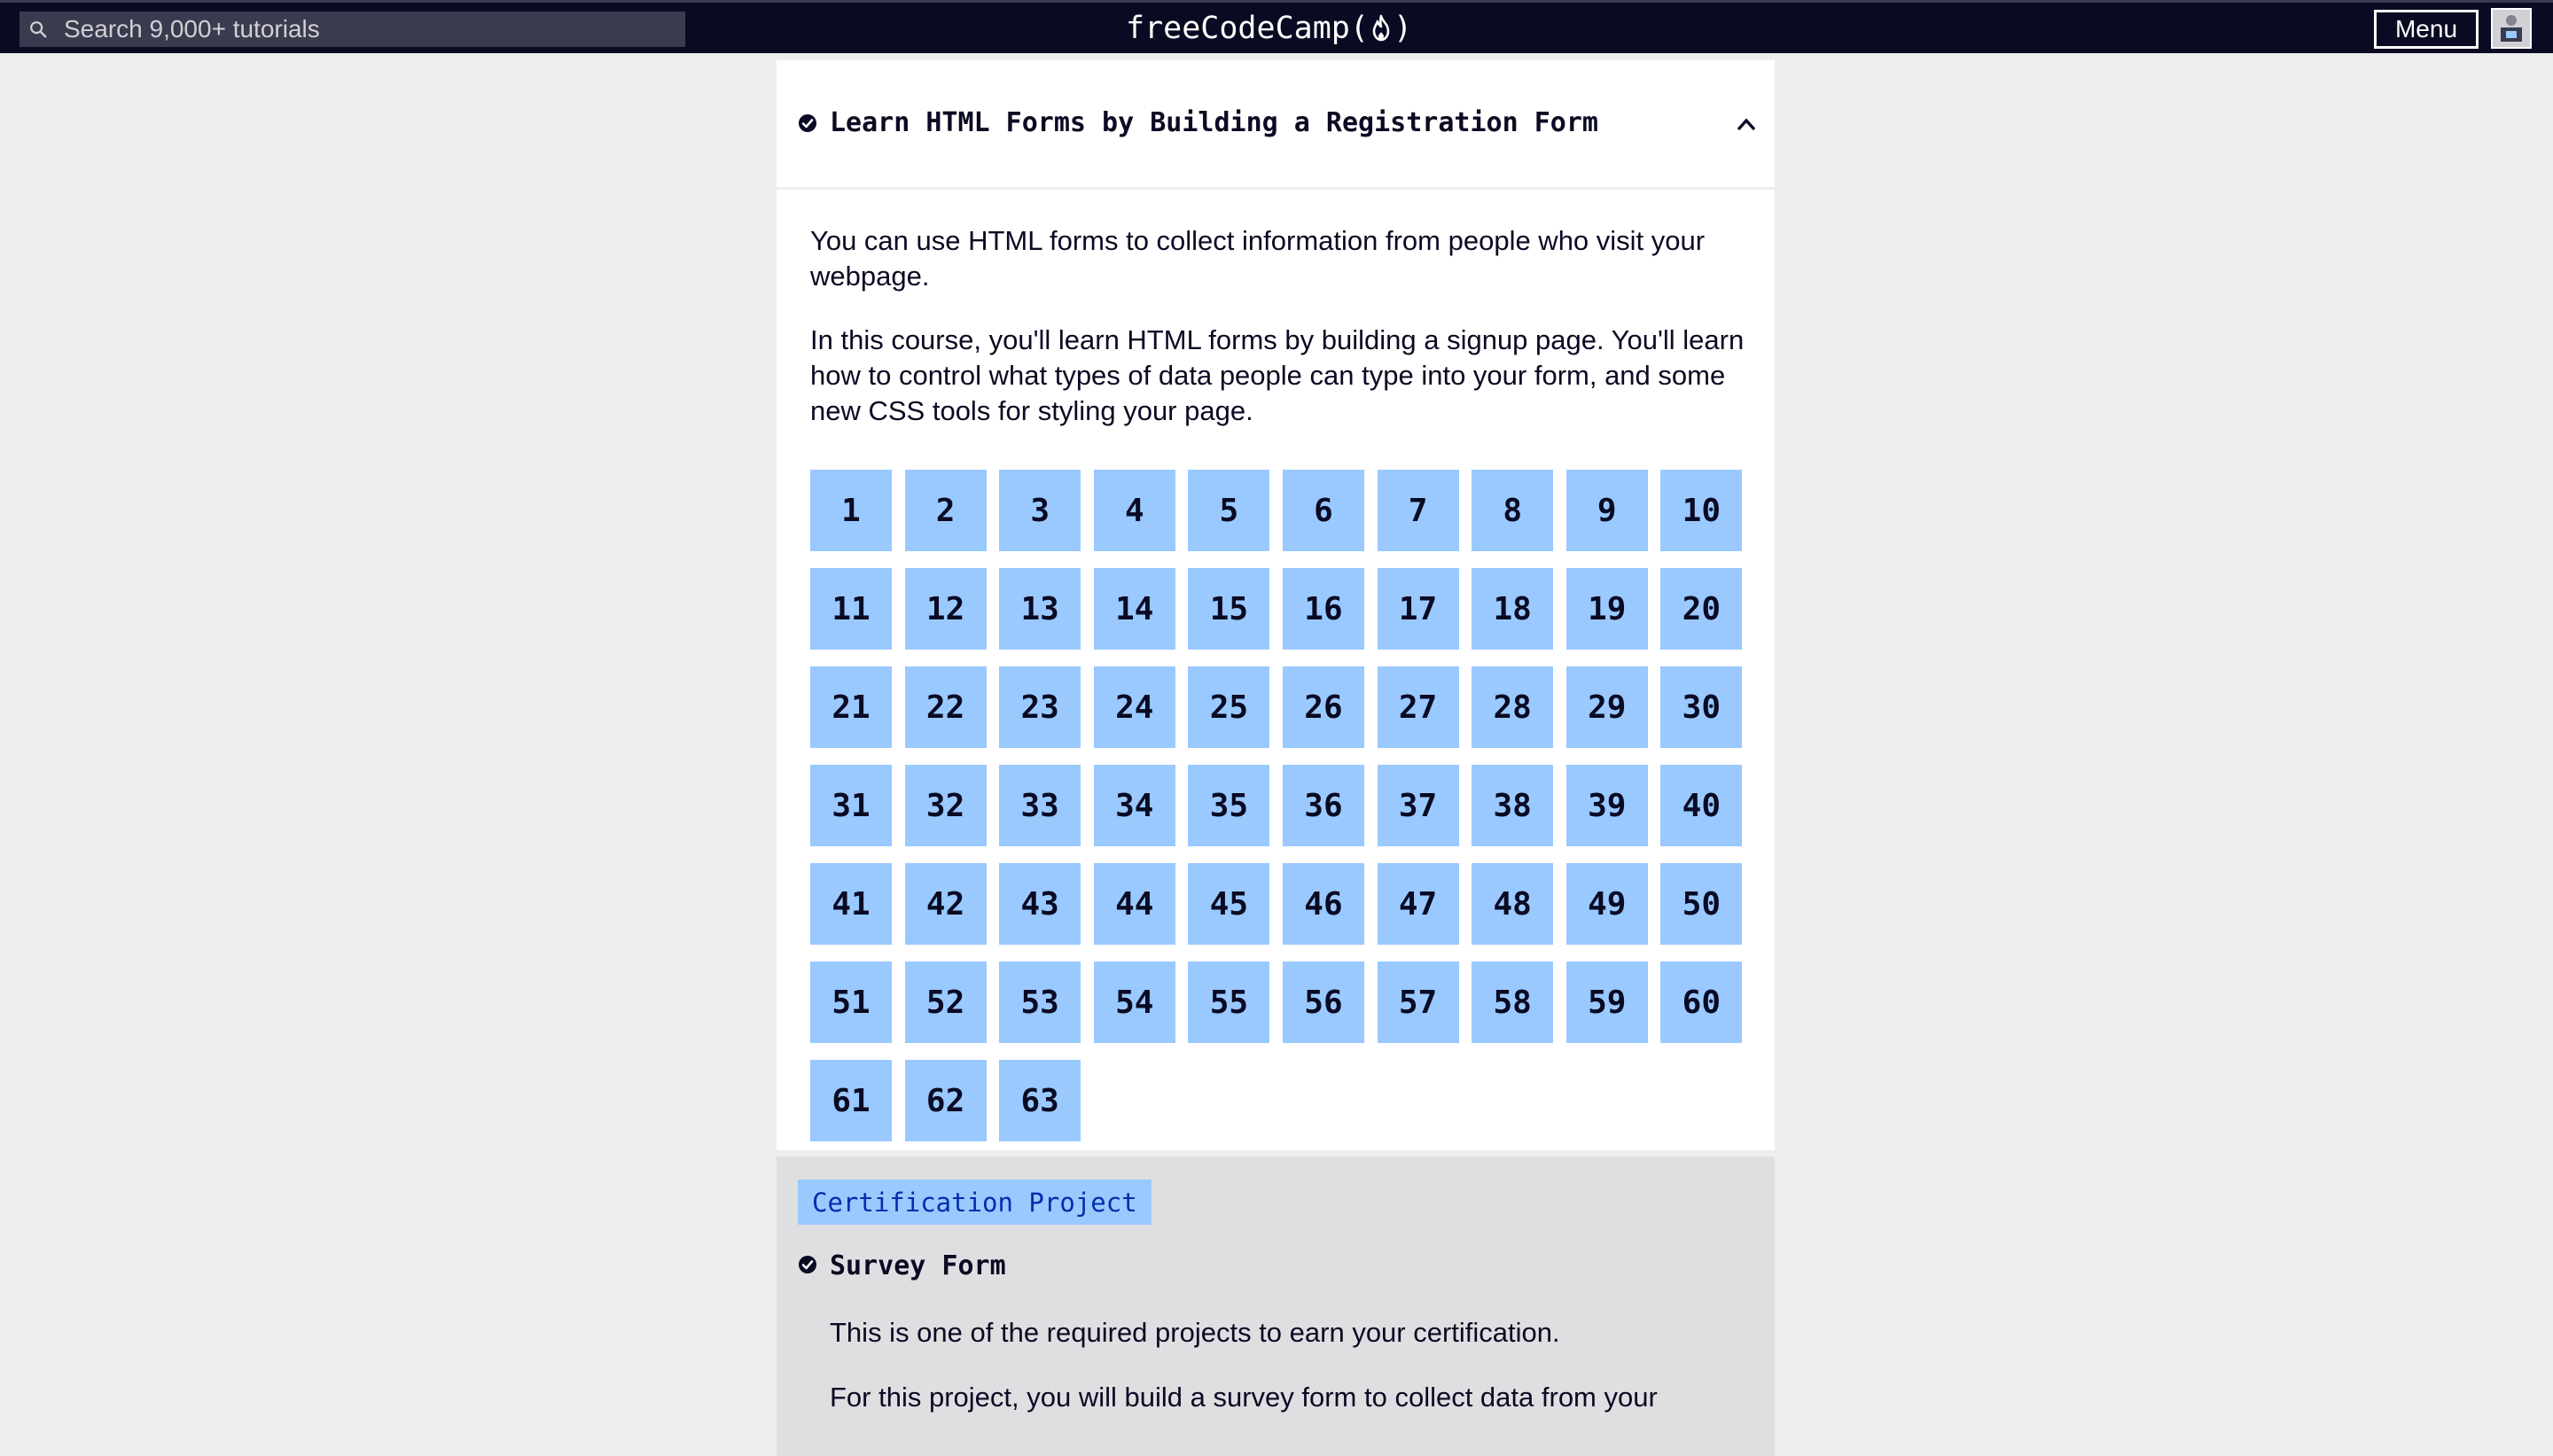 The height and width of the screenshot is (1456, 2553). I want to click on step-button: 13, so click(1040, 609).